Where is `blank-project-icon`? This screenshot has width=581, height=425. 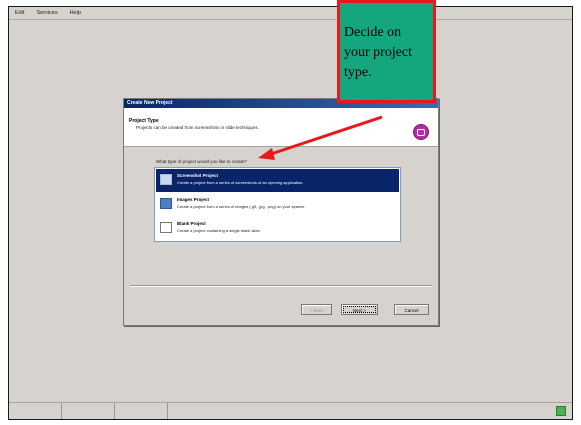
blank-project-icon is located at coordinates (166, 227).